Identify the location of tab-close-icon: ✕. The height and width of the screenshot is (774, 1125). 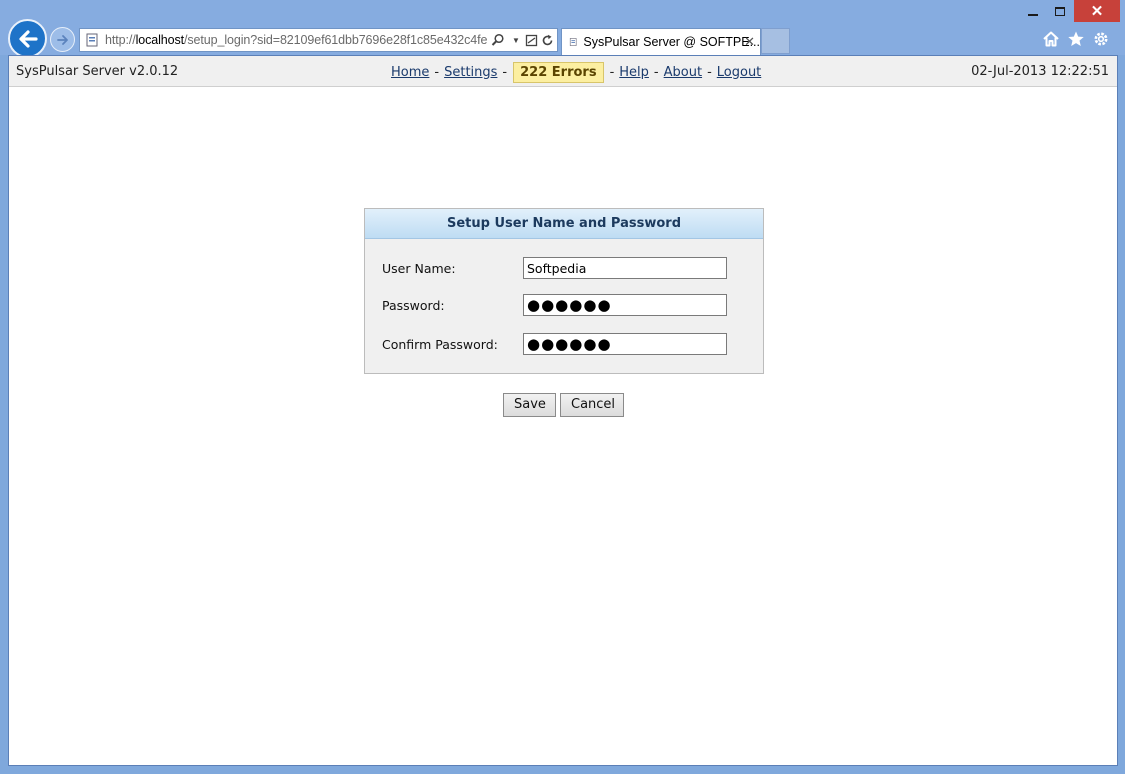
(749, 42).